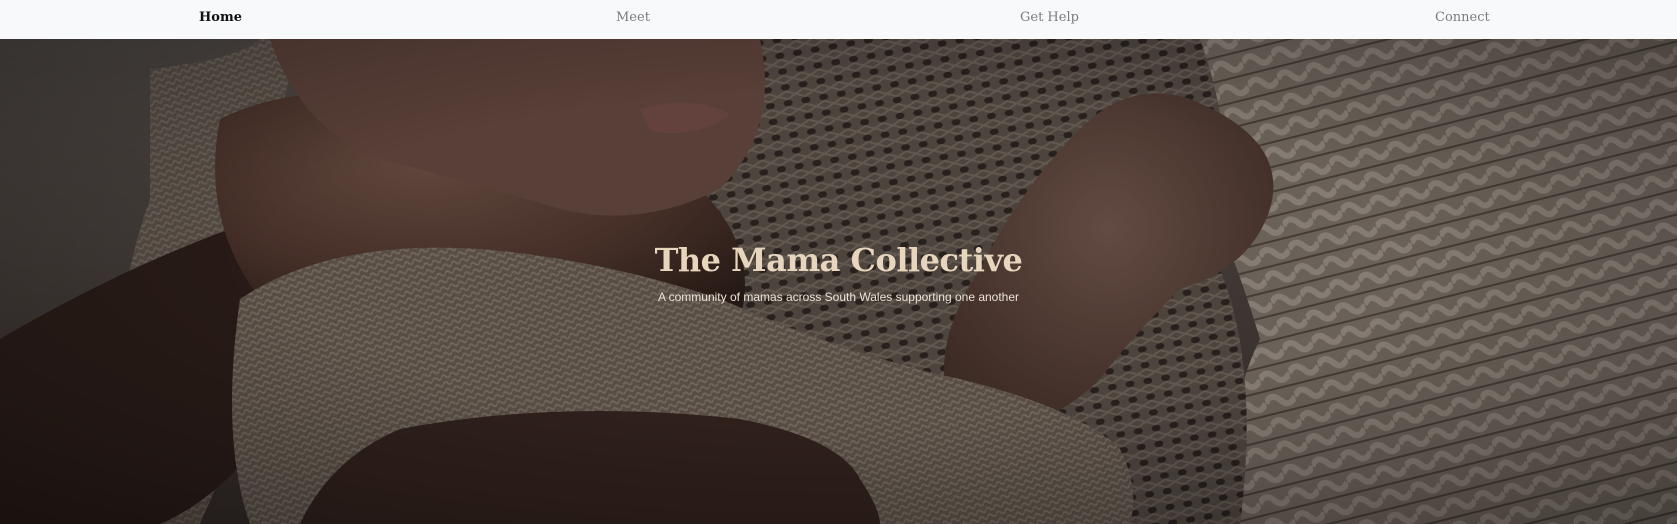  I want to click on nav-get-help-link: Get Help, so click(1049, 18).